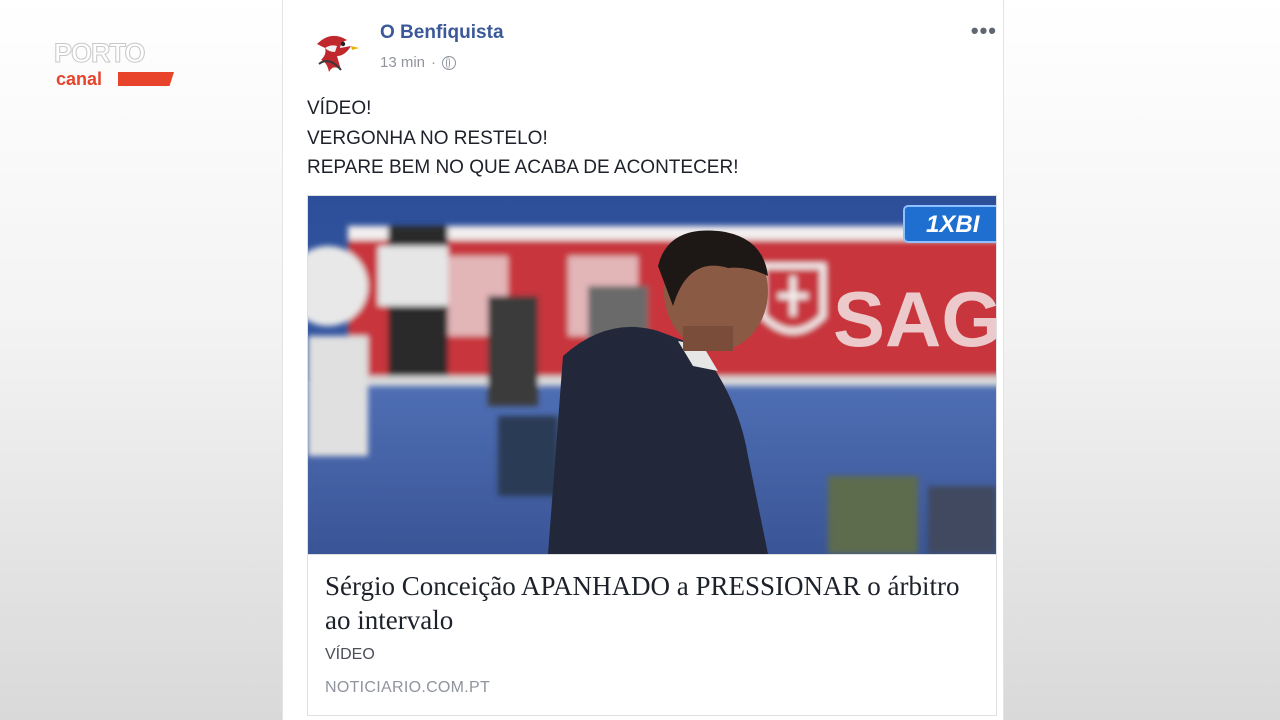  I want to click on link-description: VÍDEO, so click(350, 654).